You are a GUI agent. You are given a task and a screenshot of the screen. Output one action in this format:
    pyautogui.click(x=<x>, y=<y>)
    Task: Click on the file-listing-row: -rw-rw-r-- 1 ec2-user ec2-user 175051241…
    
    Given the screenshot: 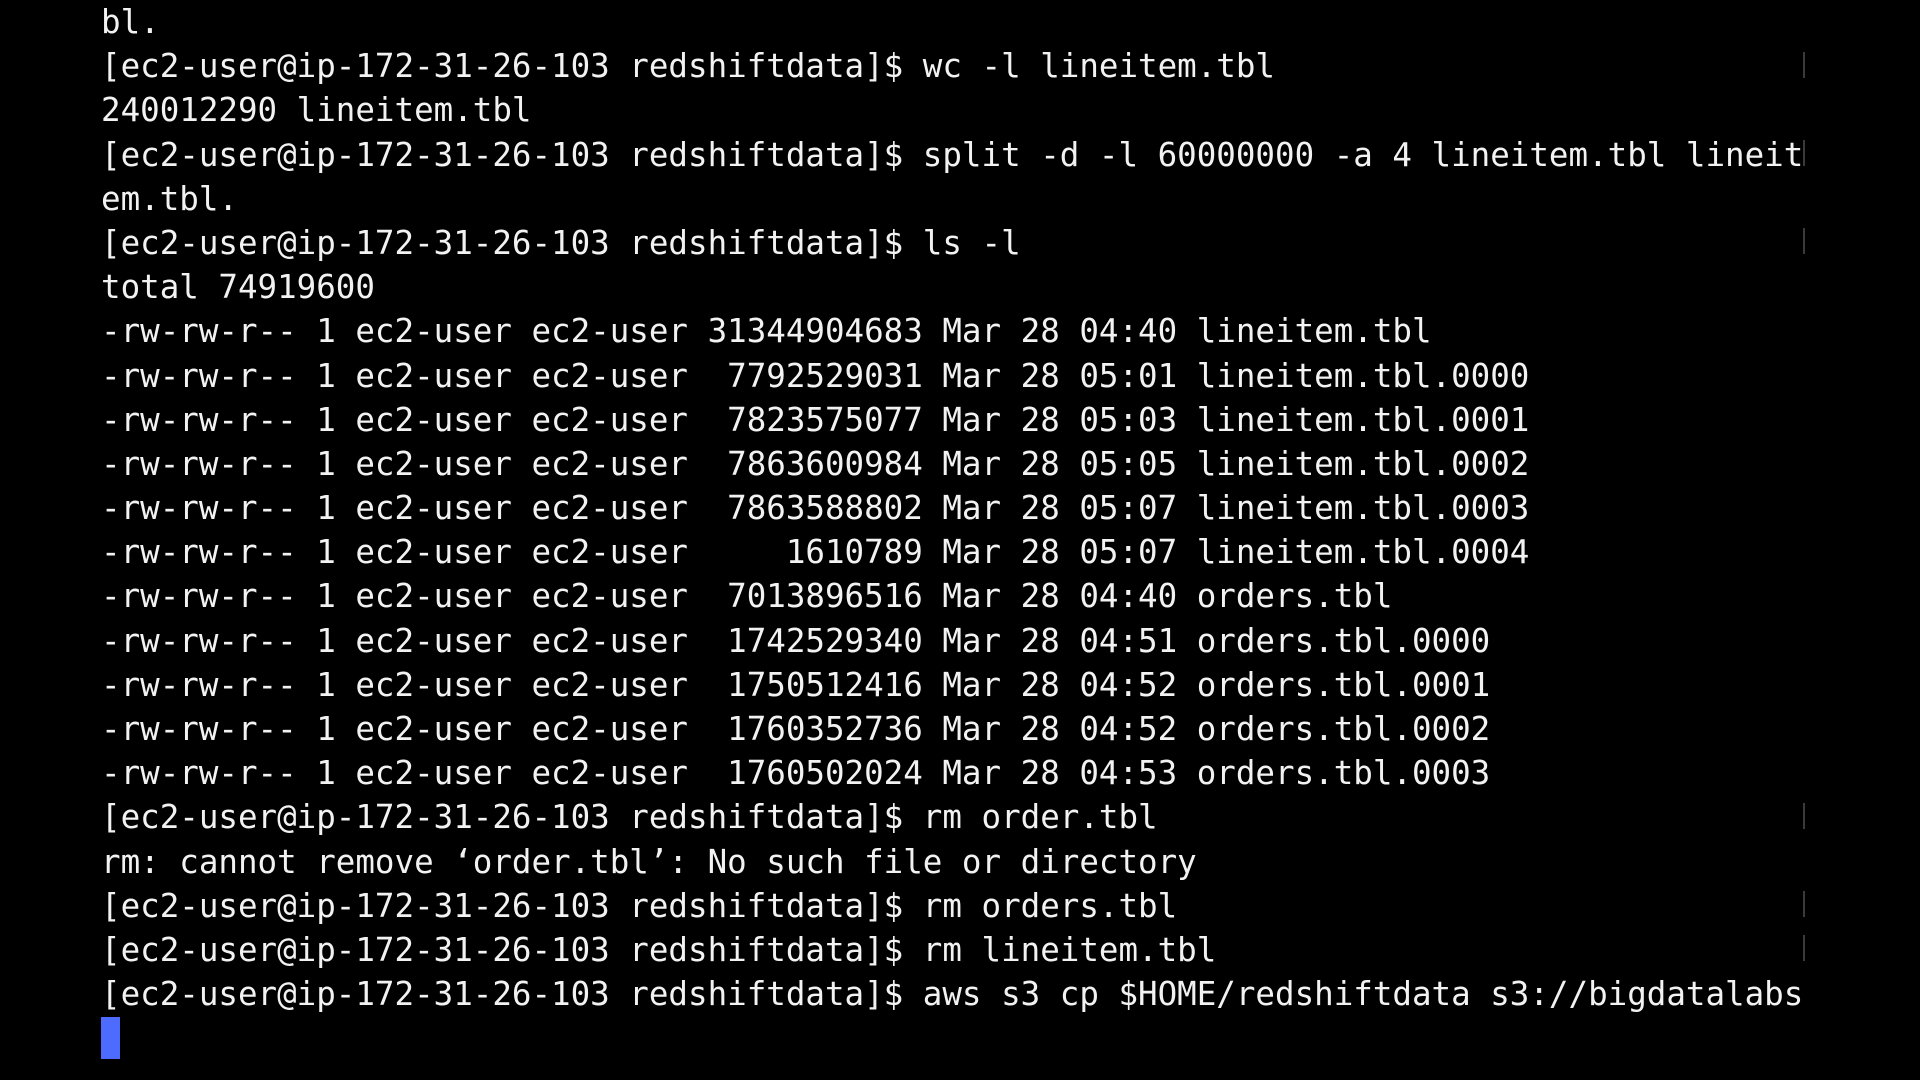 What is the action you would take?
    pyautogui.click(x=796, y=684)
    